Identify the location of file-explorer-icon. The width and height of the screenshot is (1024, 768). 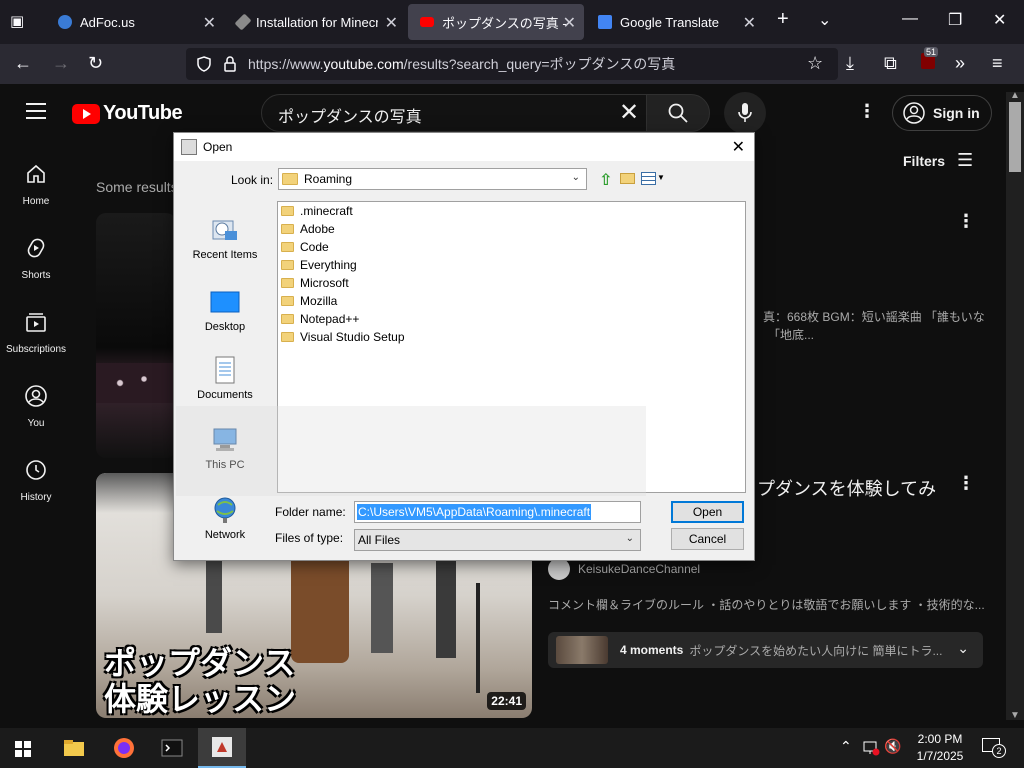
(74, 748).